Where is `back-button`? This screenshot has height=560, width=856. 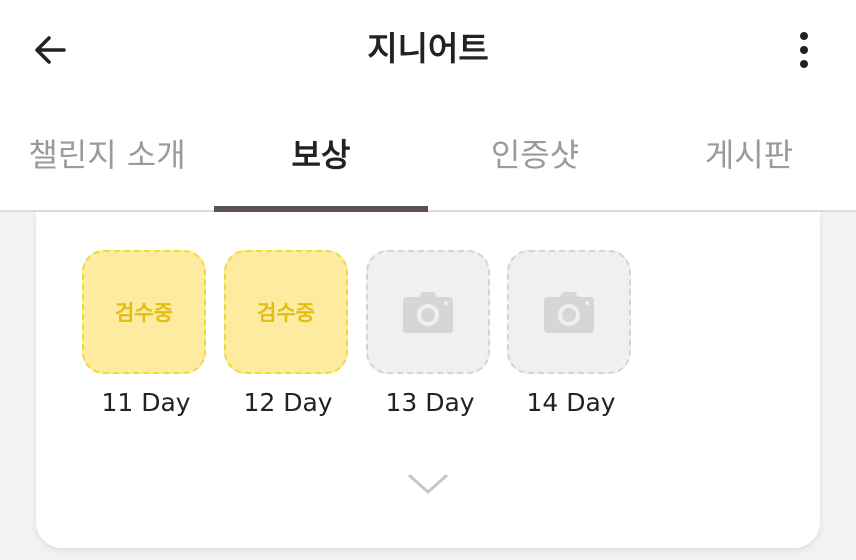
back-button is located at coordinates (50, 50).